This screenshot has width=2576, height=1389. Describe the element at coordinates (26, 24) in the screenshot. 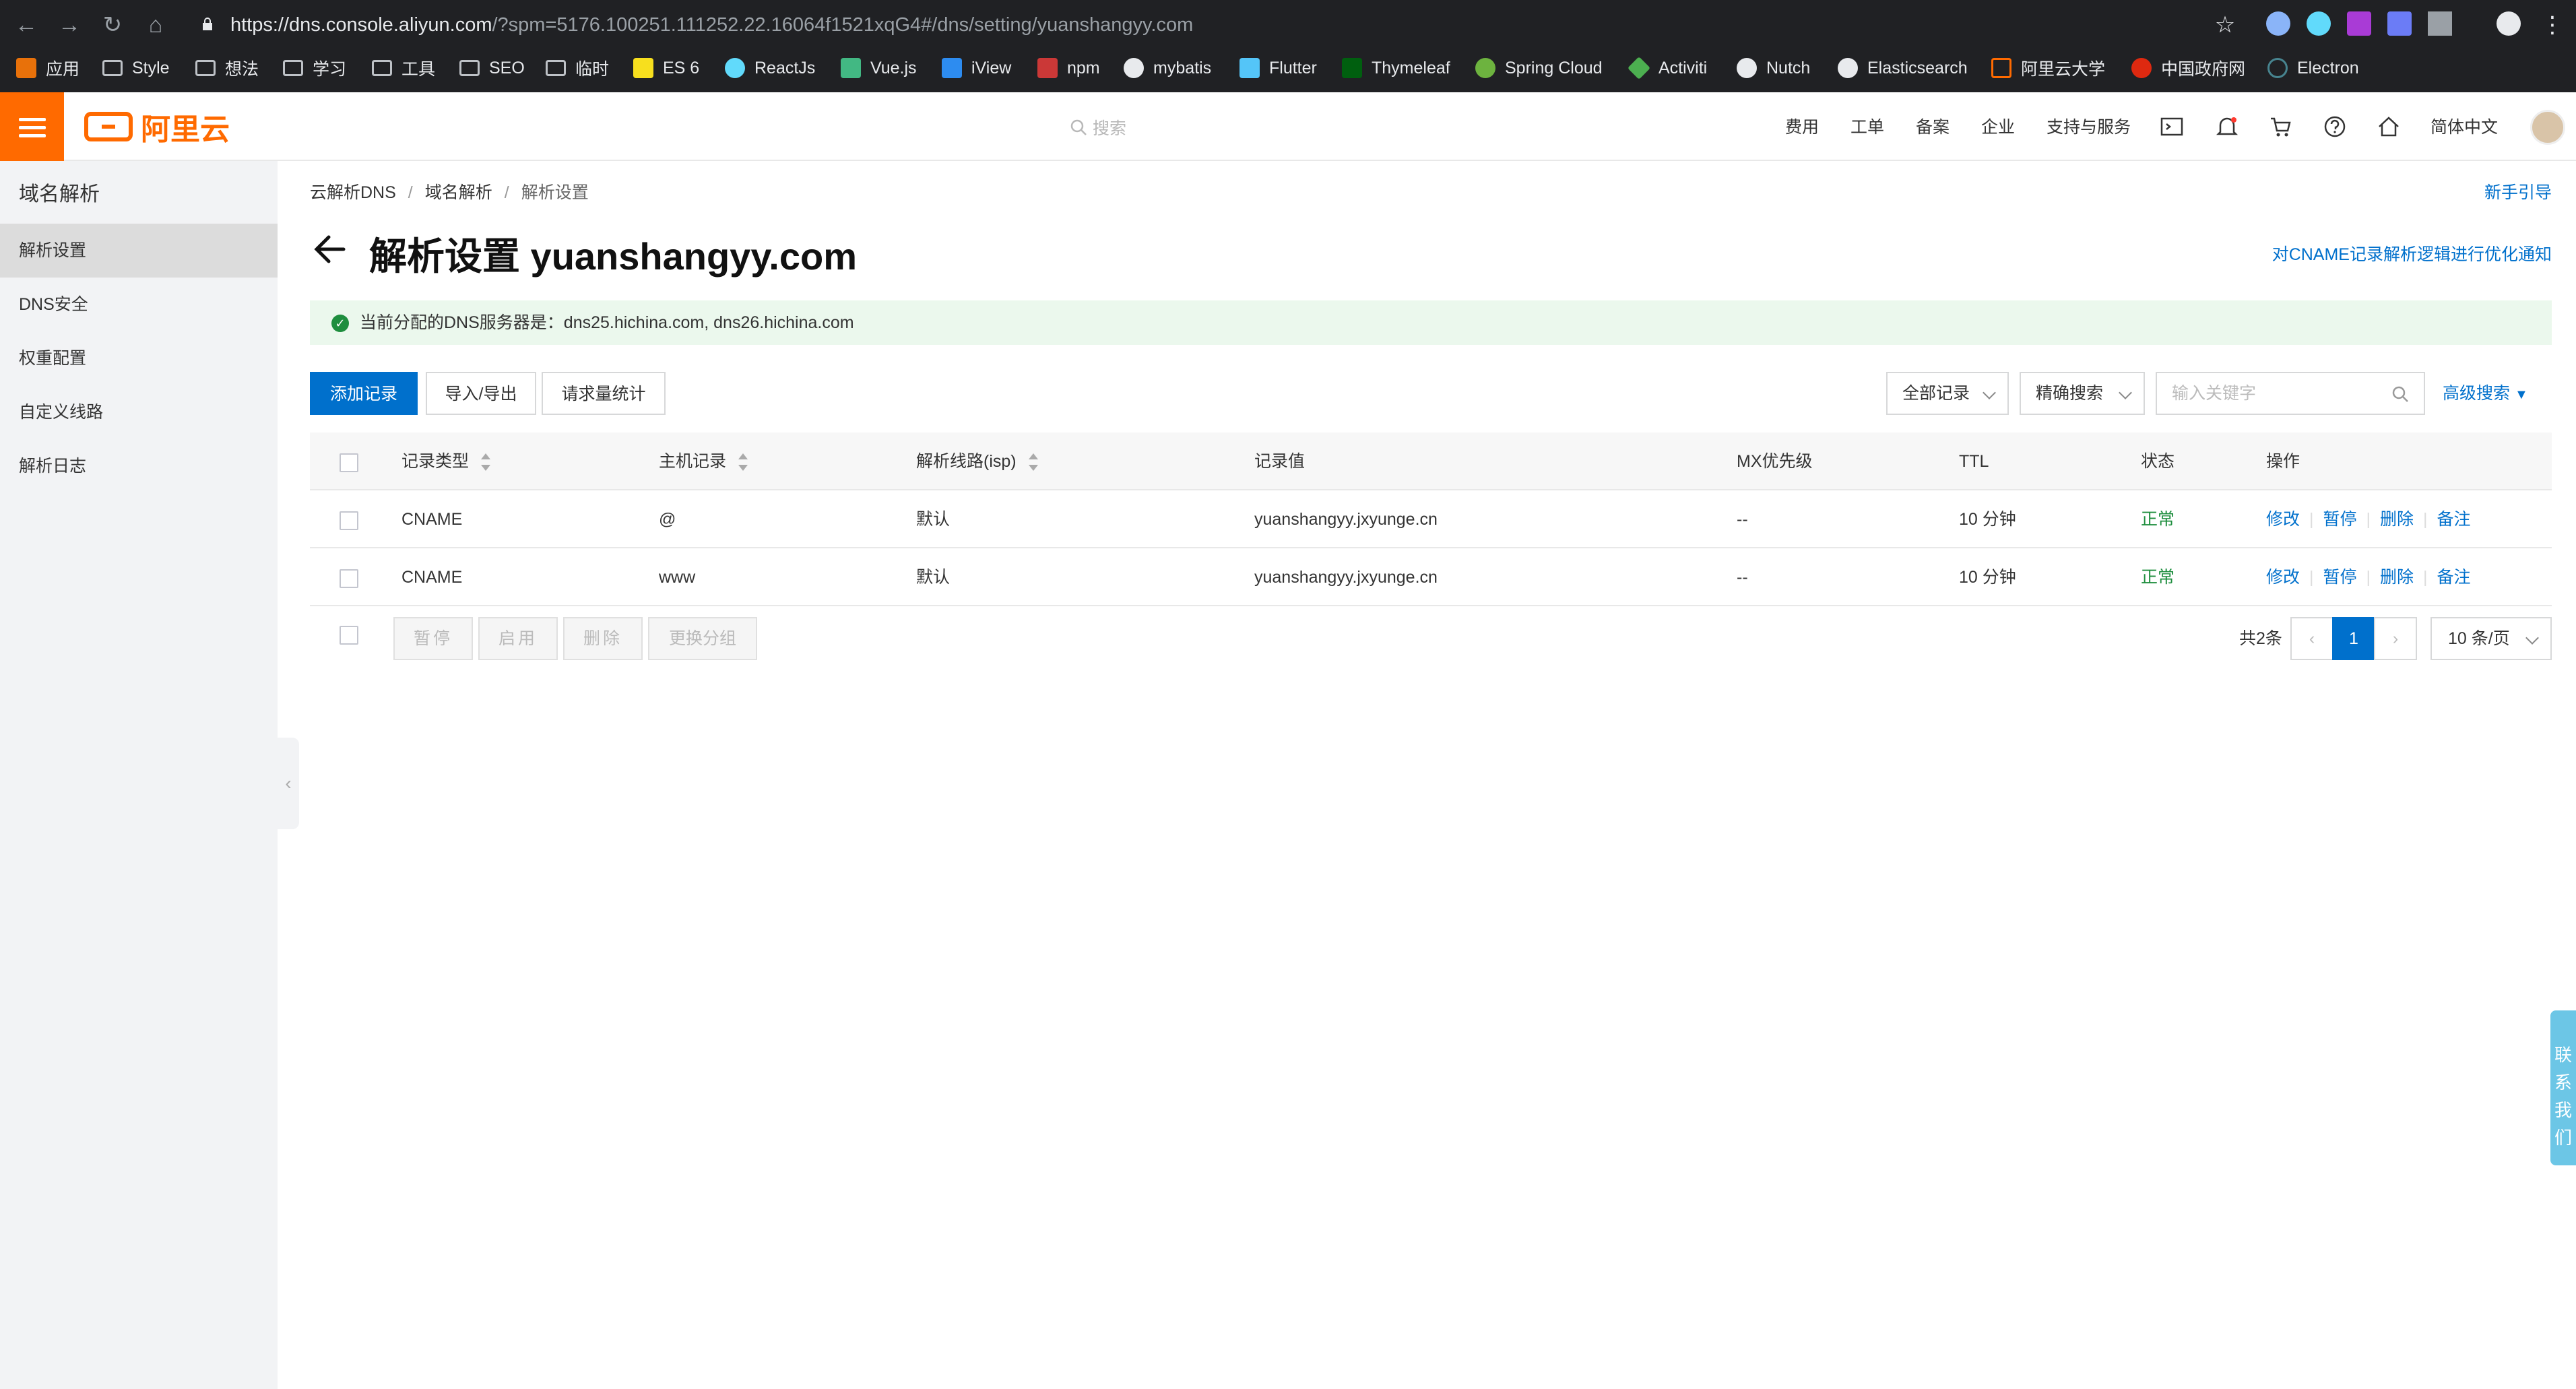

I see `back-icon: ←` at that location.